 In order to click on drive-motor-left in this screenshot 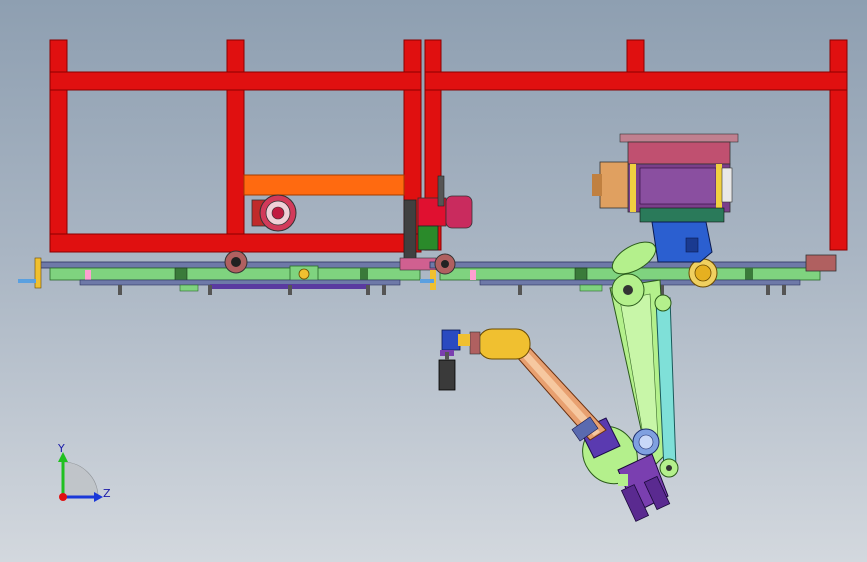, I will do `click(274, 213)`.